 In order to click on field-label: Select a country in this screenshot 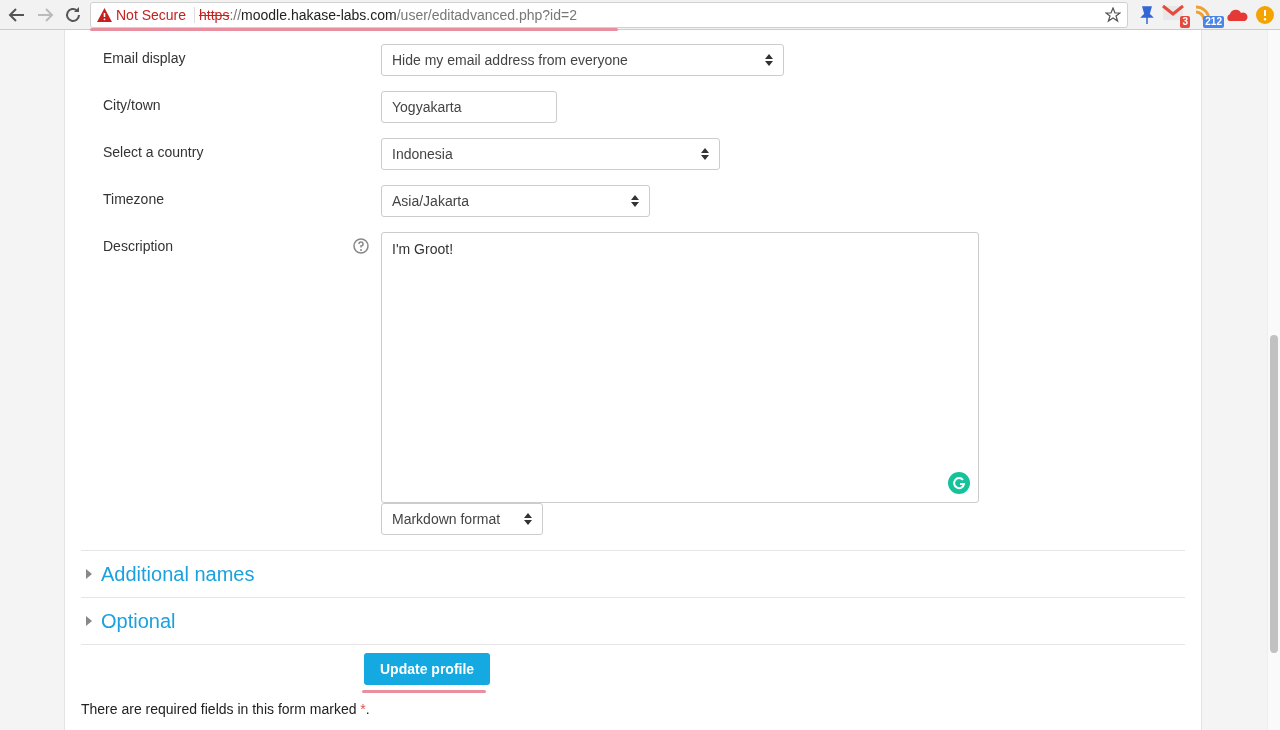, I will do `click(154, 152)`.